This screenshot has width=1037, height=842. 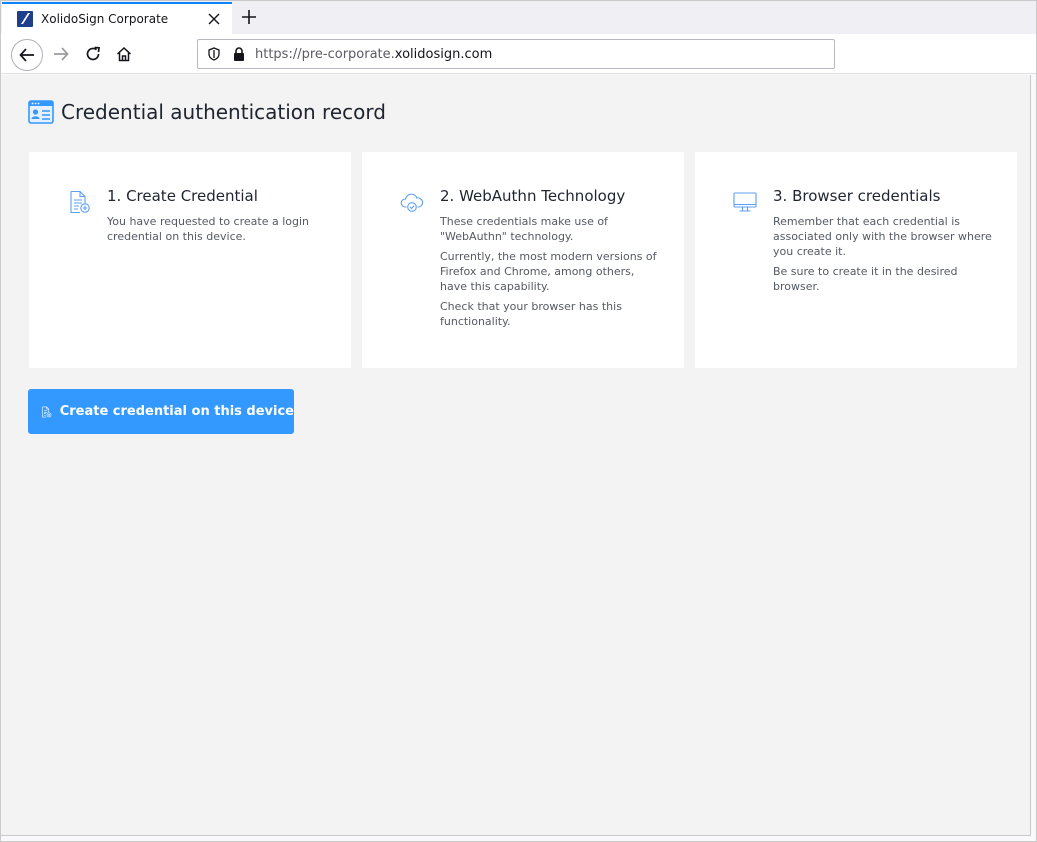 I want to click on create-credential-button: Create credential on this device, so click(x=161, y=411).